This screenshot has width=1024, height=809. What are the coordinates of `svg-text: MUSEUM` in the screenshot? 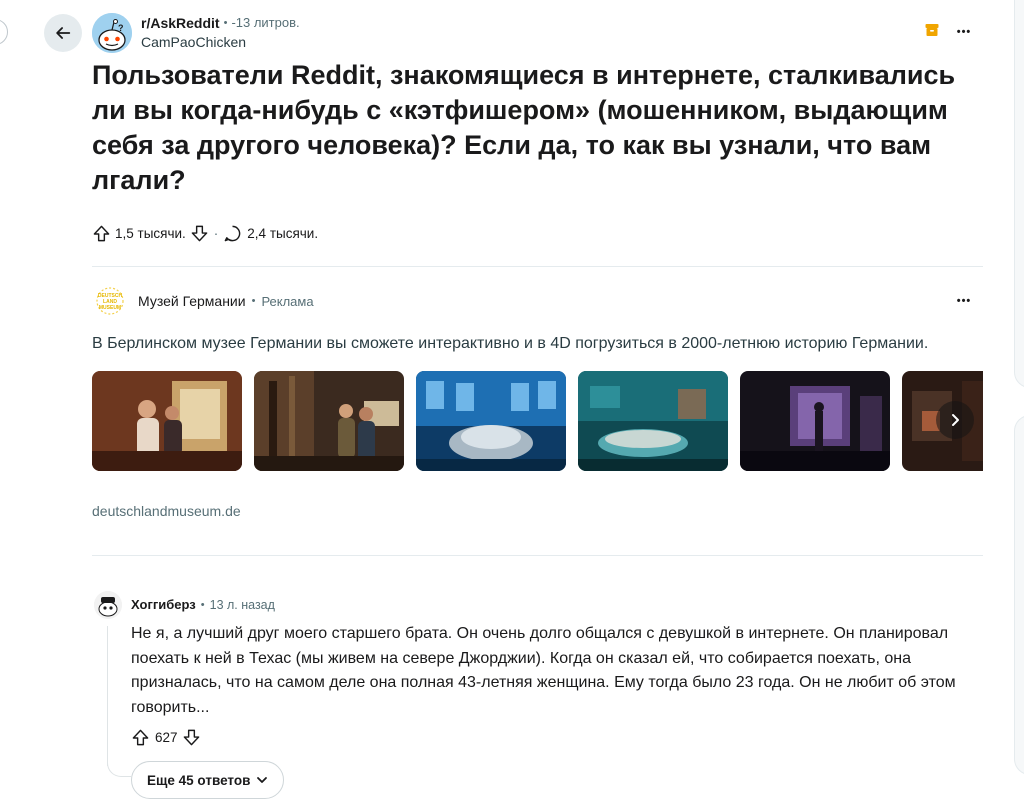 It's located at (110, 308).